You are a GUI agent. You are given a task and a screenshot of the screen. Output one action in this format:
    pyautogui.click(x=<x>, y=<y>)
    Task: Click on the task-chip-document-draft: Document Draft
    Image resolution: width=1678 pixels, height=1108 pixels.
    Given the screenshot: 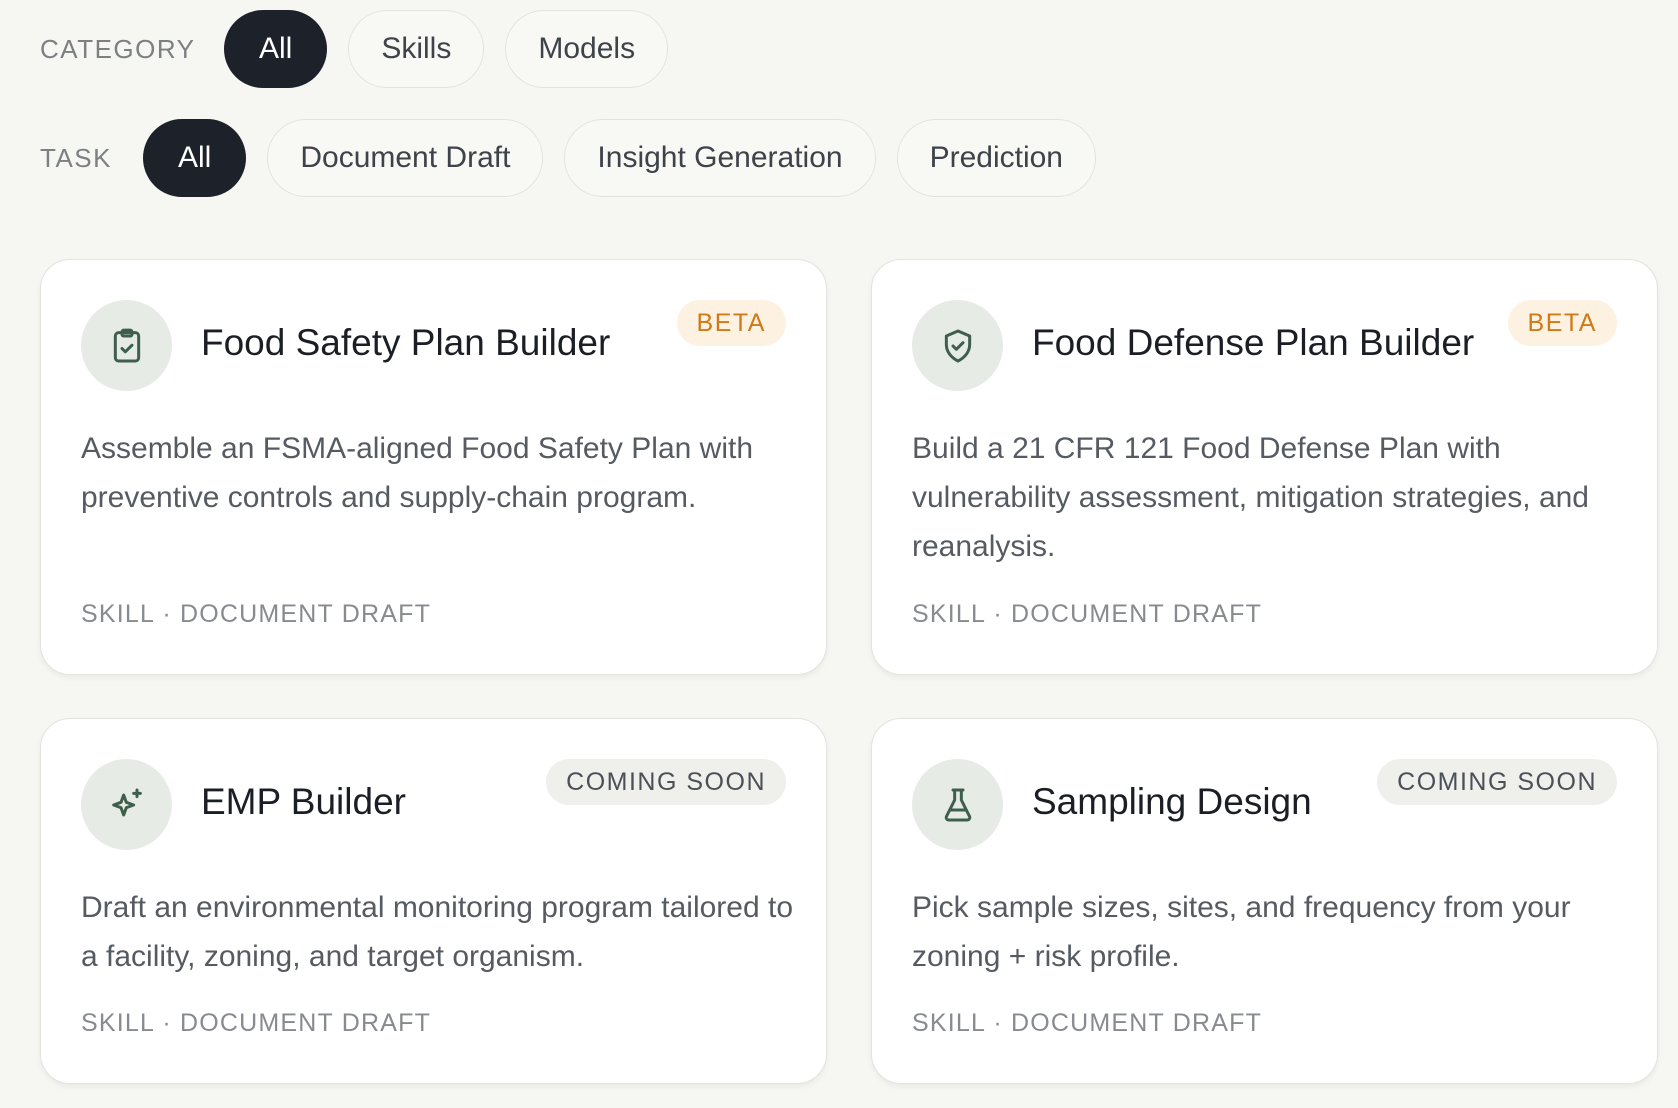 What is the action you would take?
    pyautogui.click(x=405, y=158)
    